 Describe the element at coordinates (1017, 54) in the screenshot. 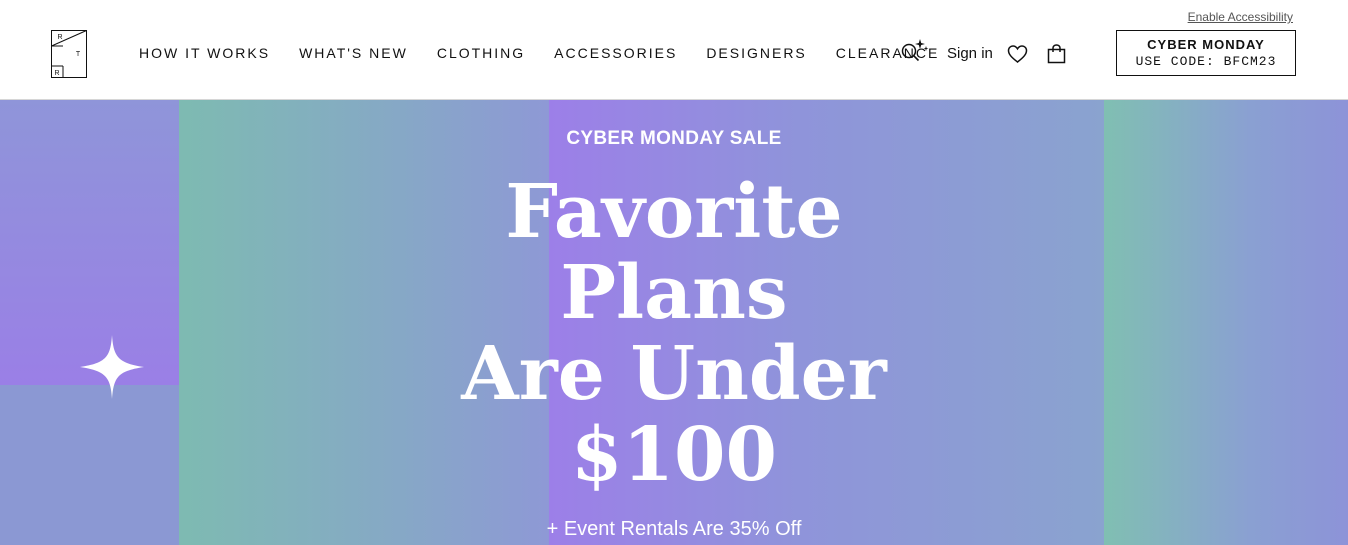

I see `heart-icon` at that location.